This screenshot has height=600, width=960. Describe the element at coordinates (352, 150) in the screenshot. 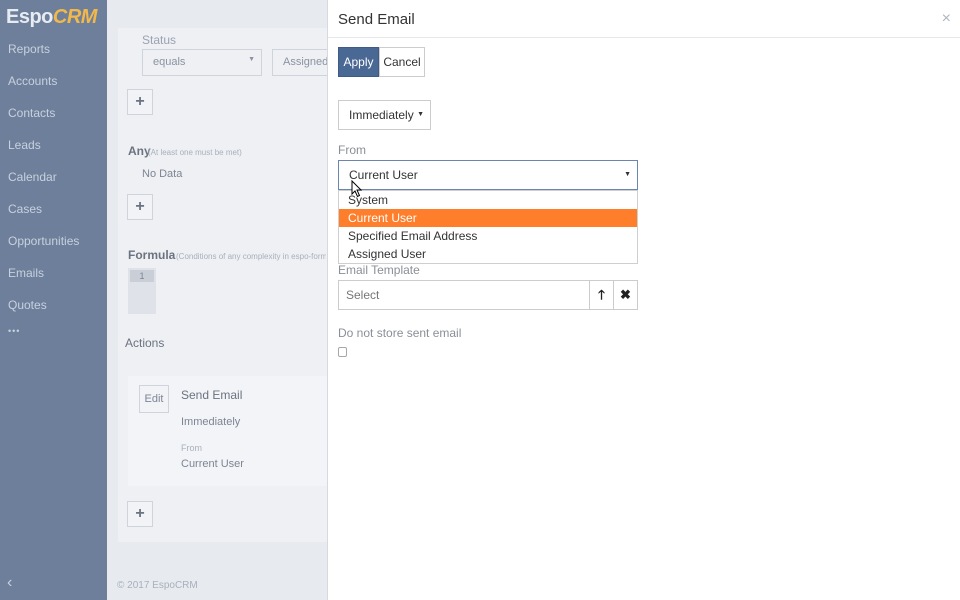

I see `from-label: From` at that location.